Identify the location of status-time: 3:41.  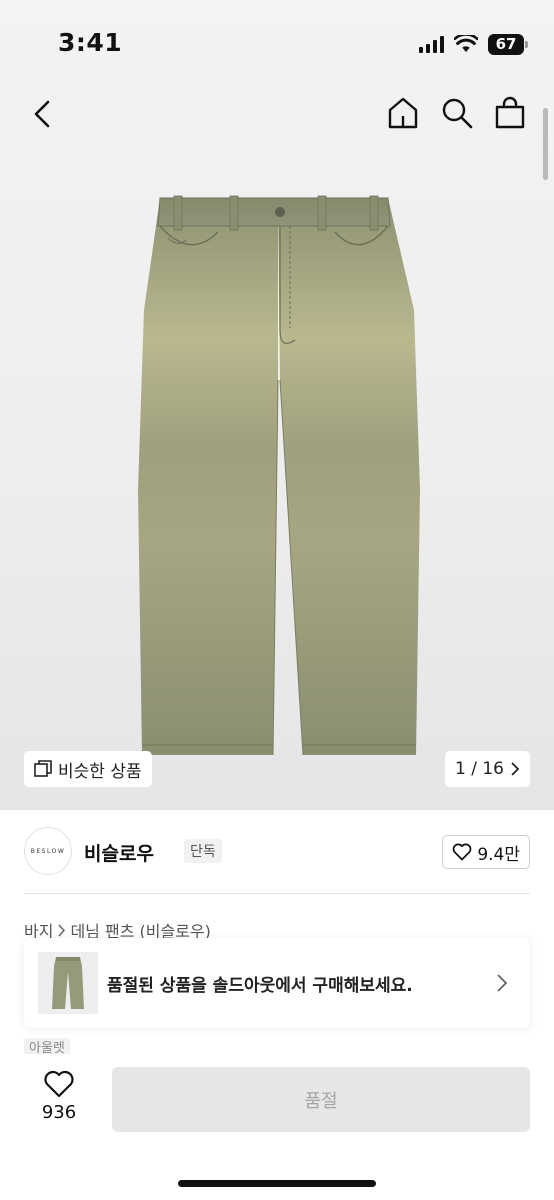
(90, 42).